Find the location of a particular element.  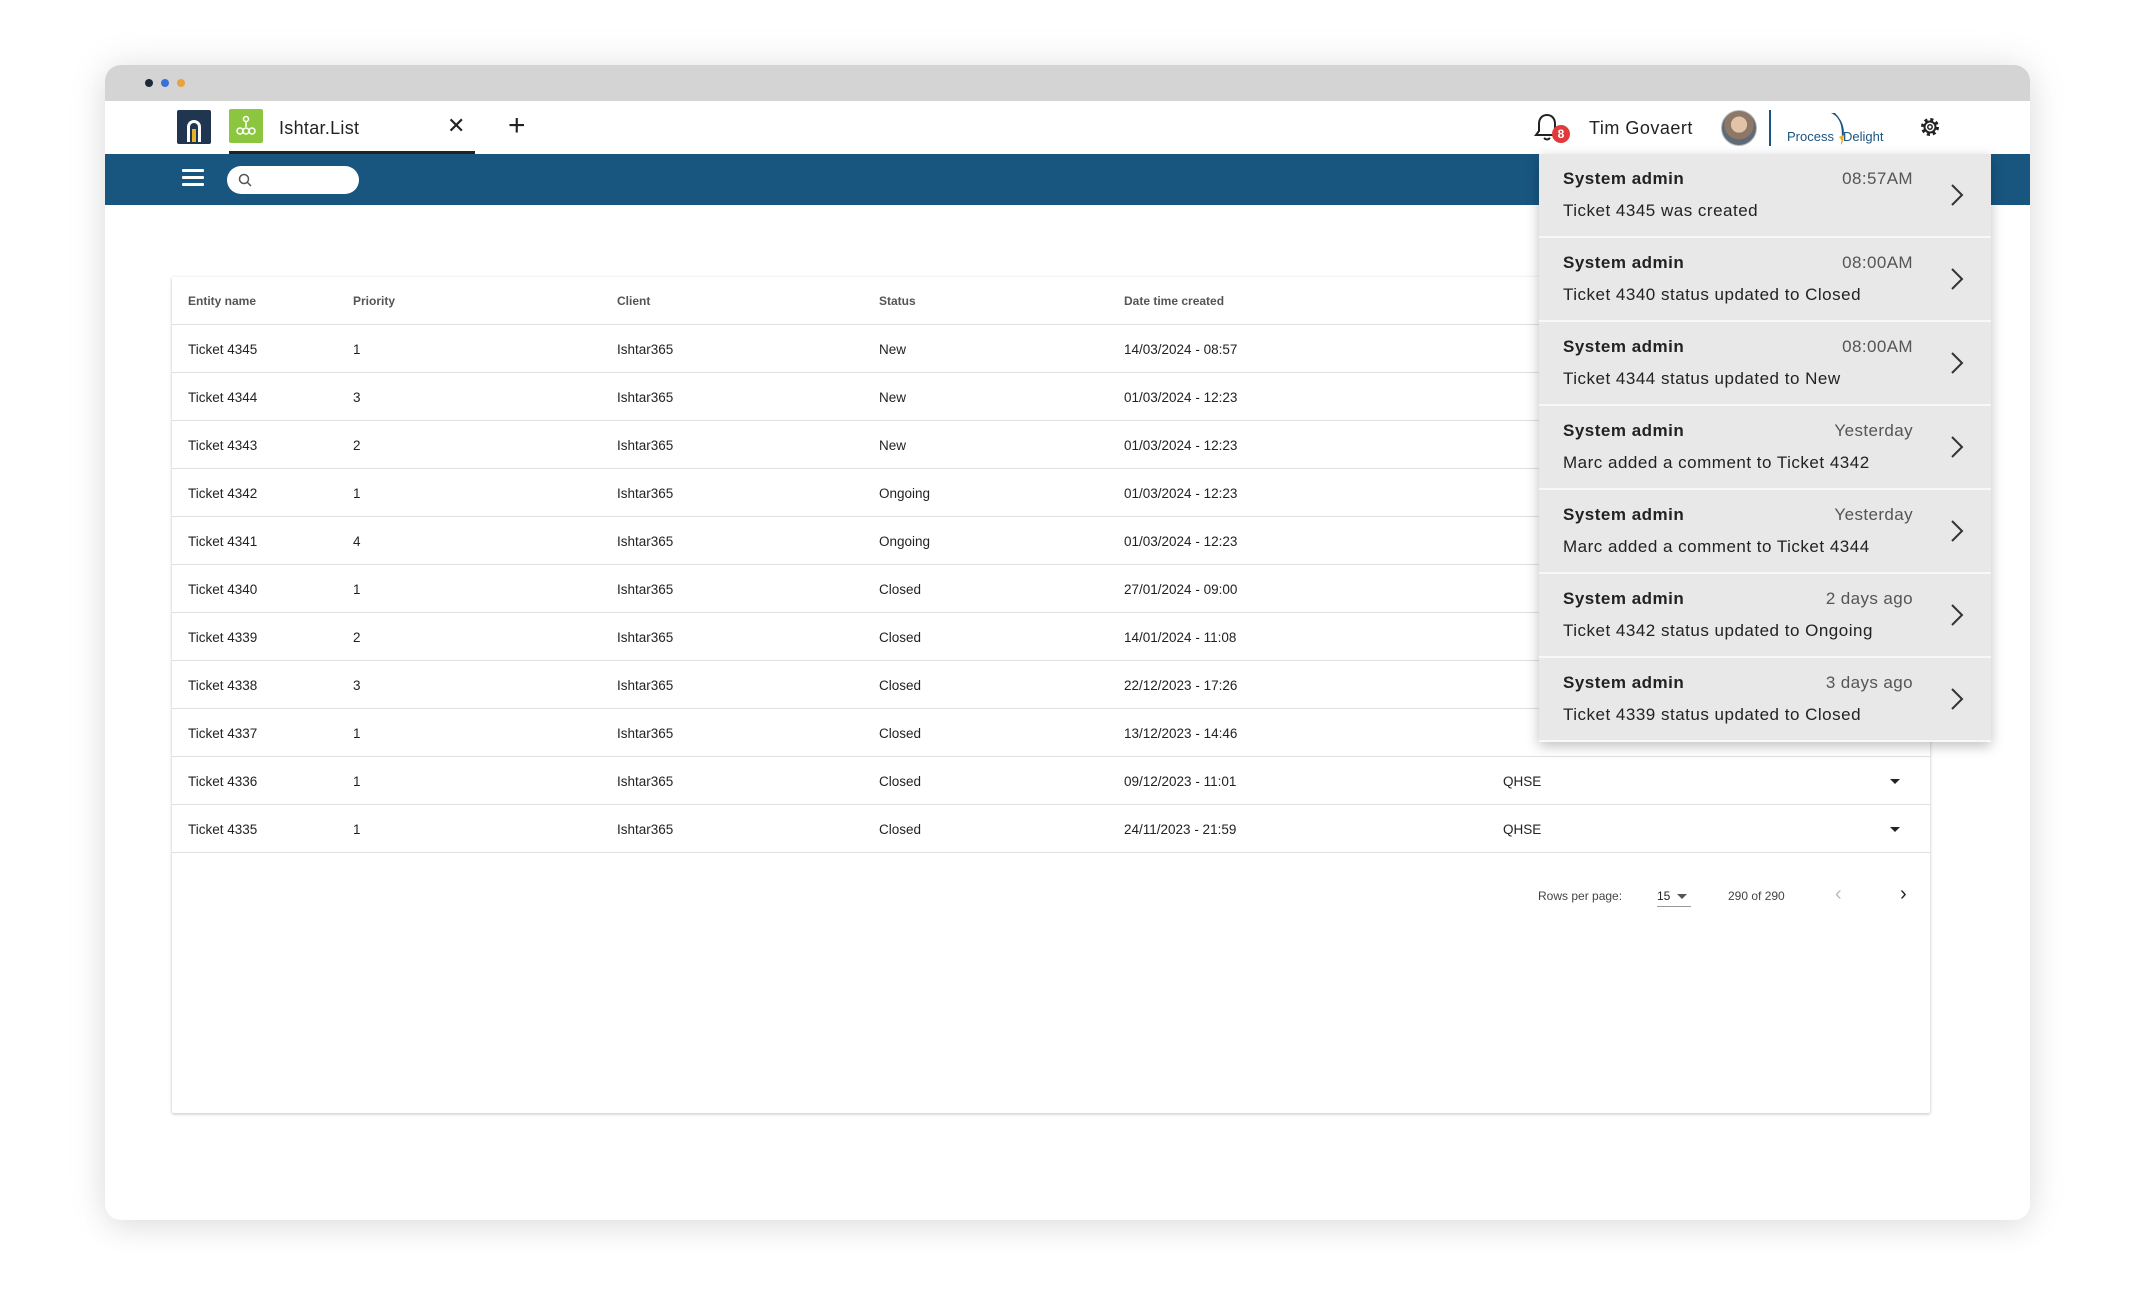

column-header-date: Date time created is located at coordinates (1174, 301).